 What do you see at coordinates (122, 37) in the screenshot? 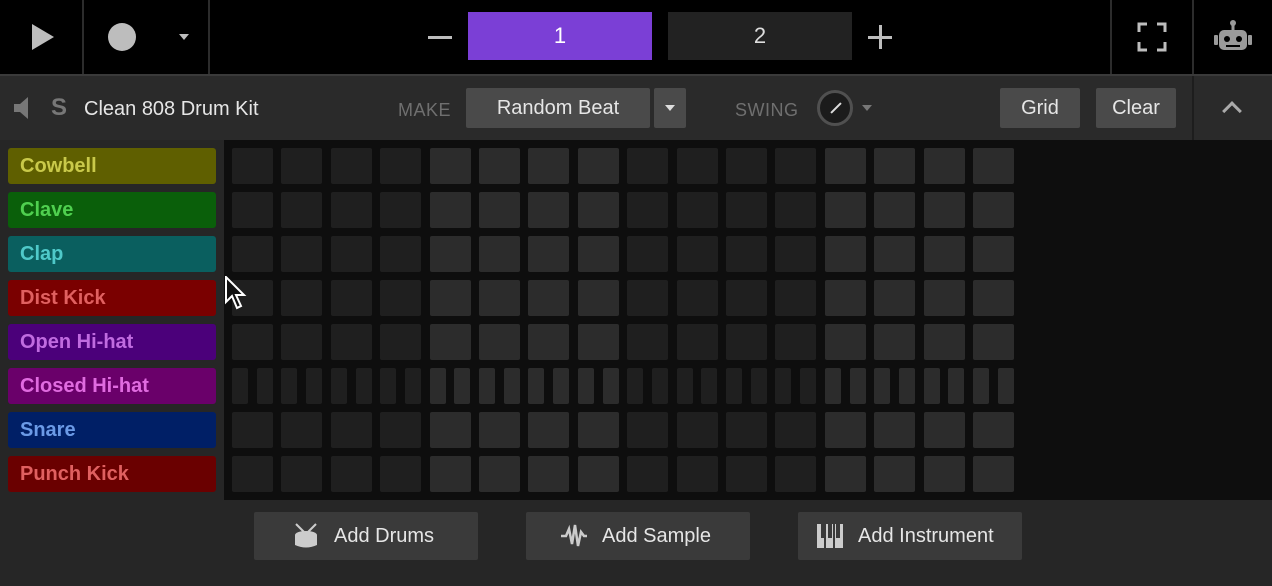
I see `record-button` at bounding box center [122, 37].